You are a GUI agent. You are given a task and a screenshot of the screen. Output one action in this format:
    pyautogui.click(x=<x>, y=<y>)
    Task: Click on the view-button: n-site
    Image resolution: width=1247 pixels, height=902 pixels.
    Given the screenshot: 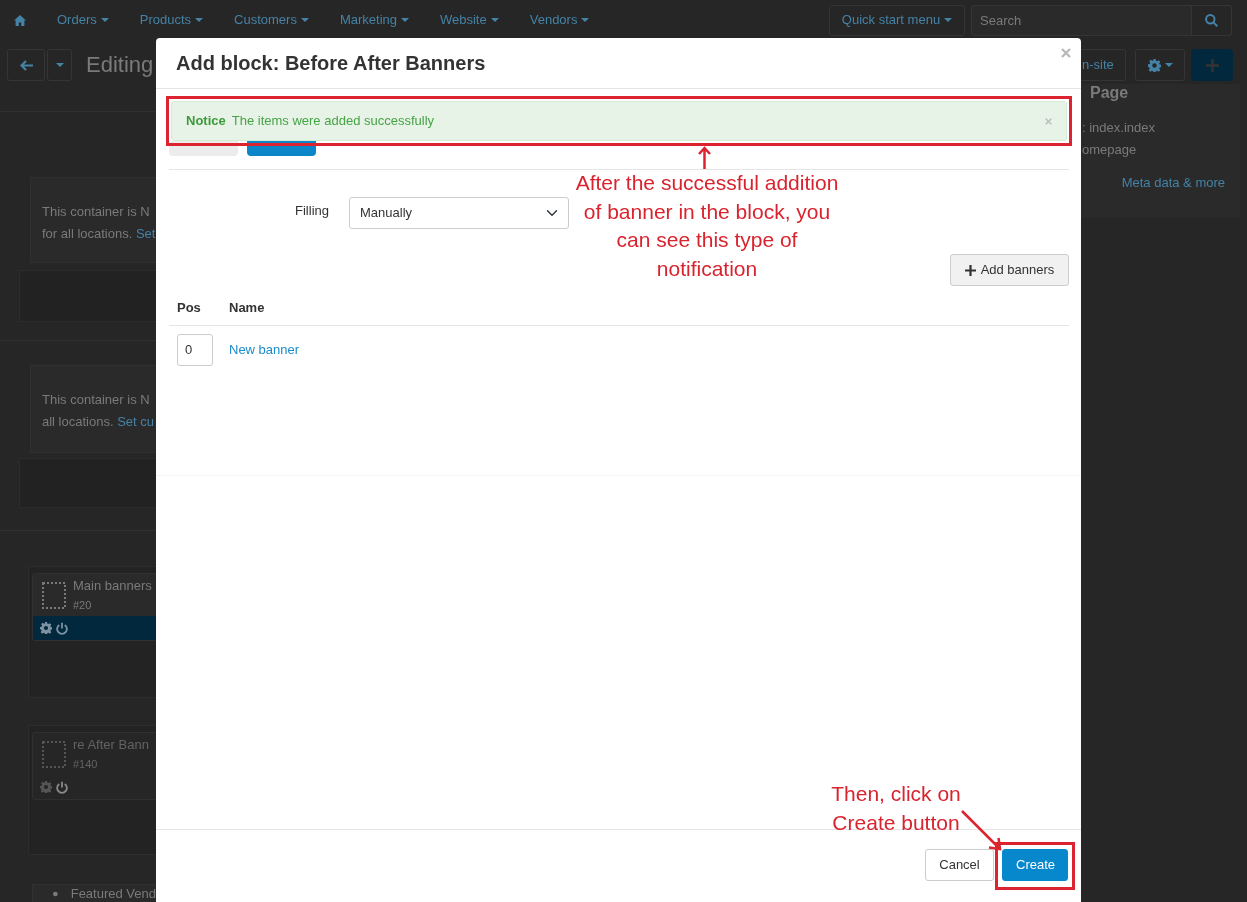 What is the action you would take?
    pyautogui.click(x=1103, y=65)
    